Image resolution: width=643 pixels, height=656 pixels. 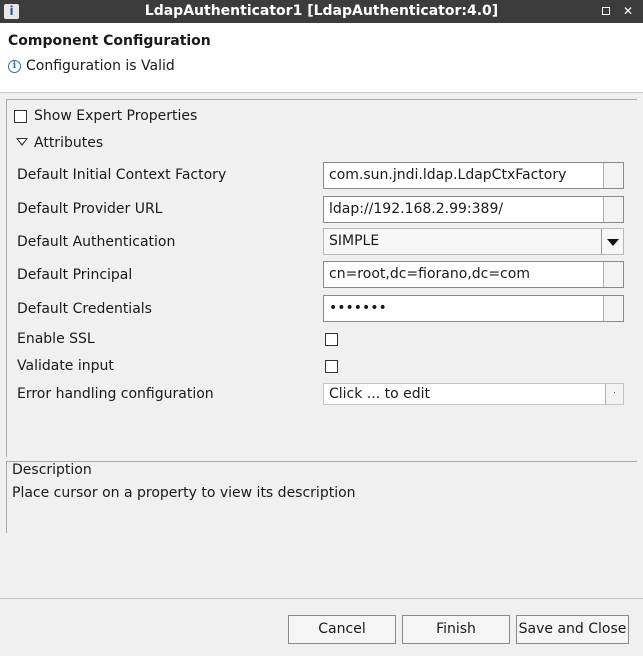 I want to click on property-label-initial-context-factory: Default Initial Context Factory, so click(x=122, y=175).